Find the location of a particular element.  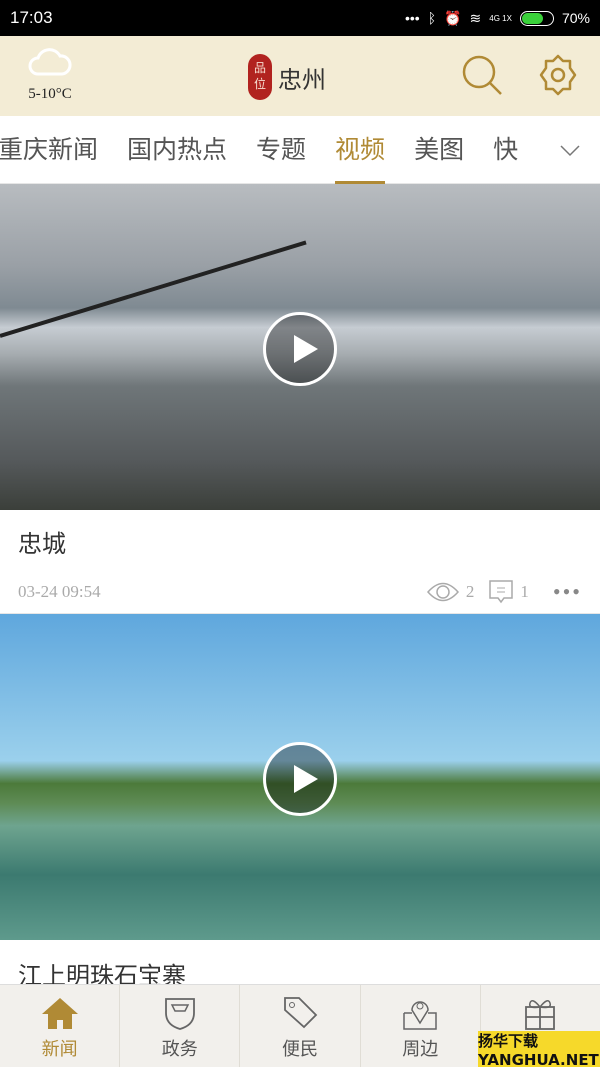

category-tabs: 重庆新闻 国内热点 专题 视频 美图 快 is located at coordinates (300, 150).